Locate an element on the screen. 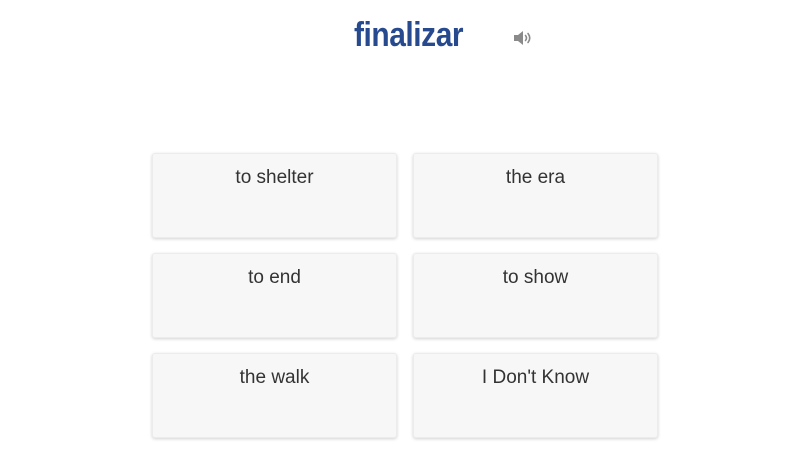 This screenshot has width=800, height=472. word-header: finalizar is located at coordinates (400, 37).